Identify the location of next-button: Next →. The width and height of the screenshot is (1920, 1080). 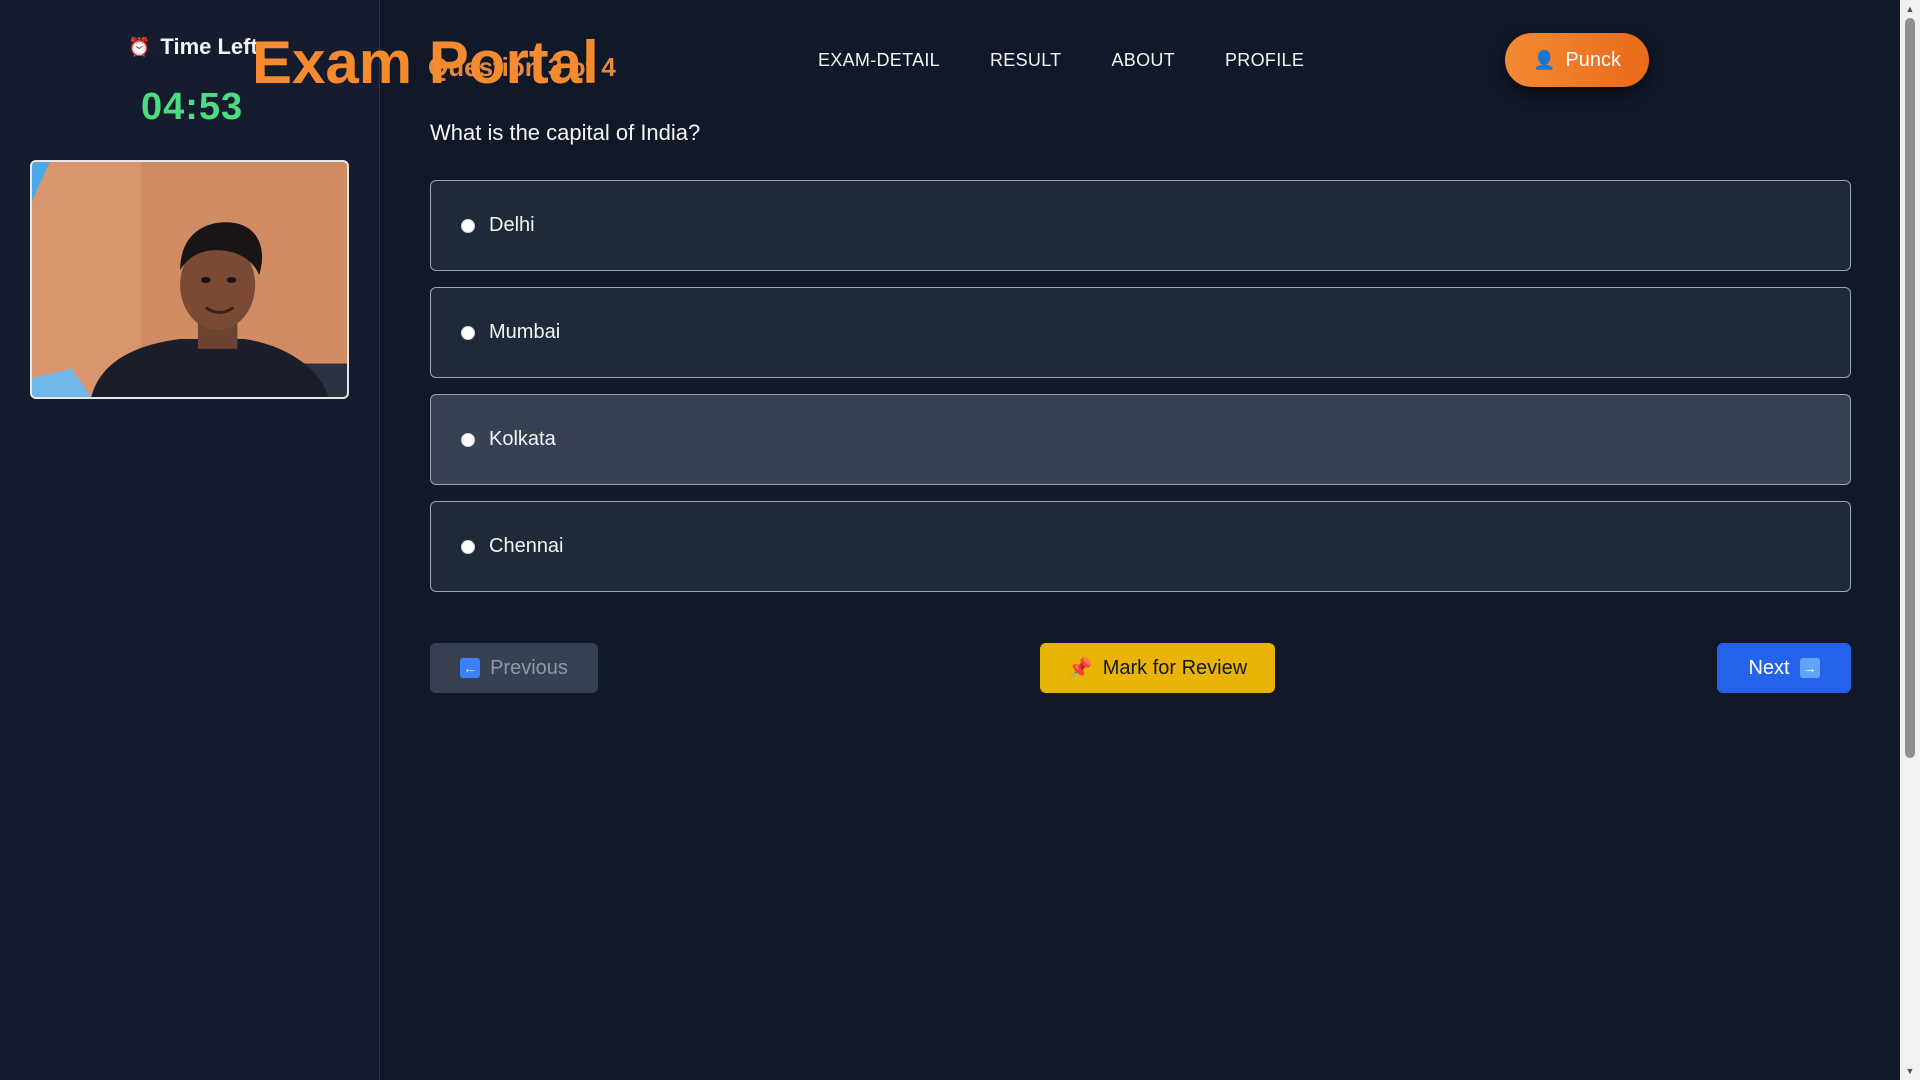
(1784, 668).